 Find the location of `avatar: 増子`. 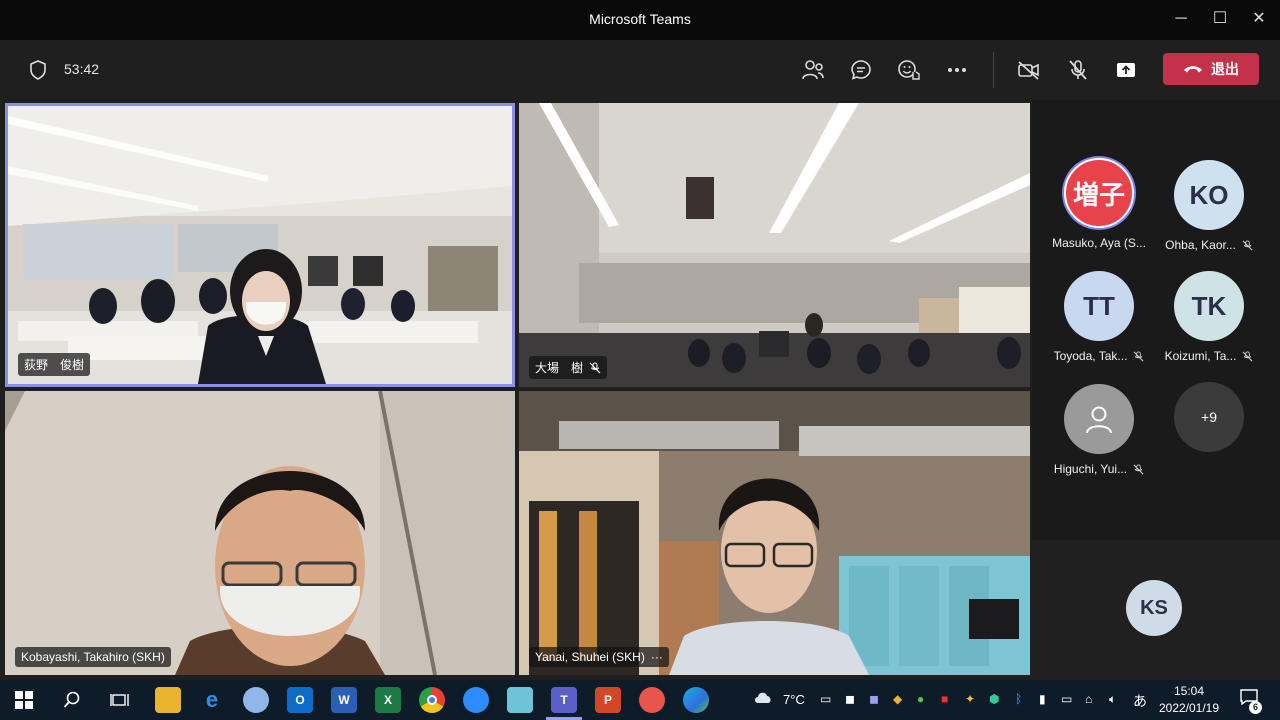

avatar: 増子 is located at coordinates (1099, 193).